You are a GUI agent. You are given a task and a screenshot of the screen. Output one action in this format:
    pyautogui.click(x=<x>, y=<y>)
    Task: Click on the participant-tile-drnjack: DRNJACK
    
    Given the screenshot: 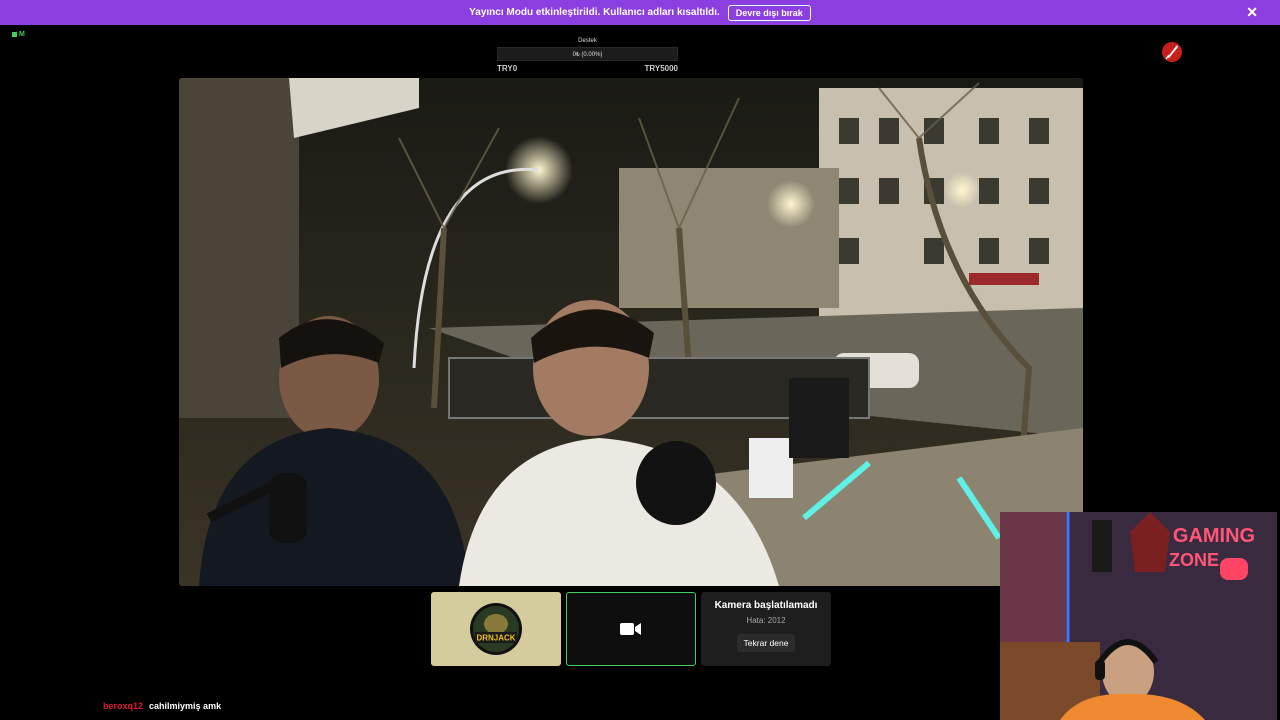 What is the action you would take?
    pyautogui.click(x=496, y=629)
    